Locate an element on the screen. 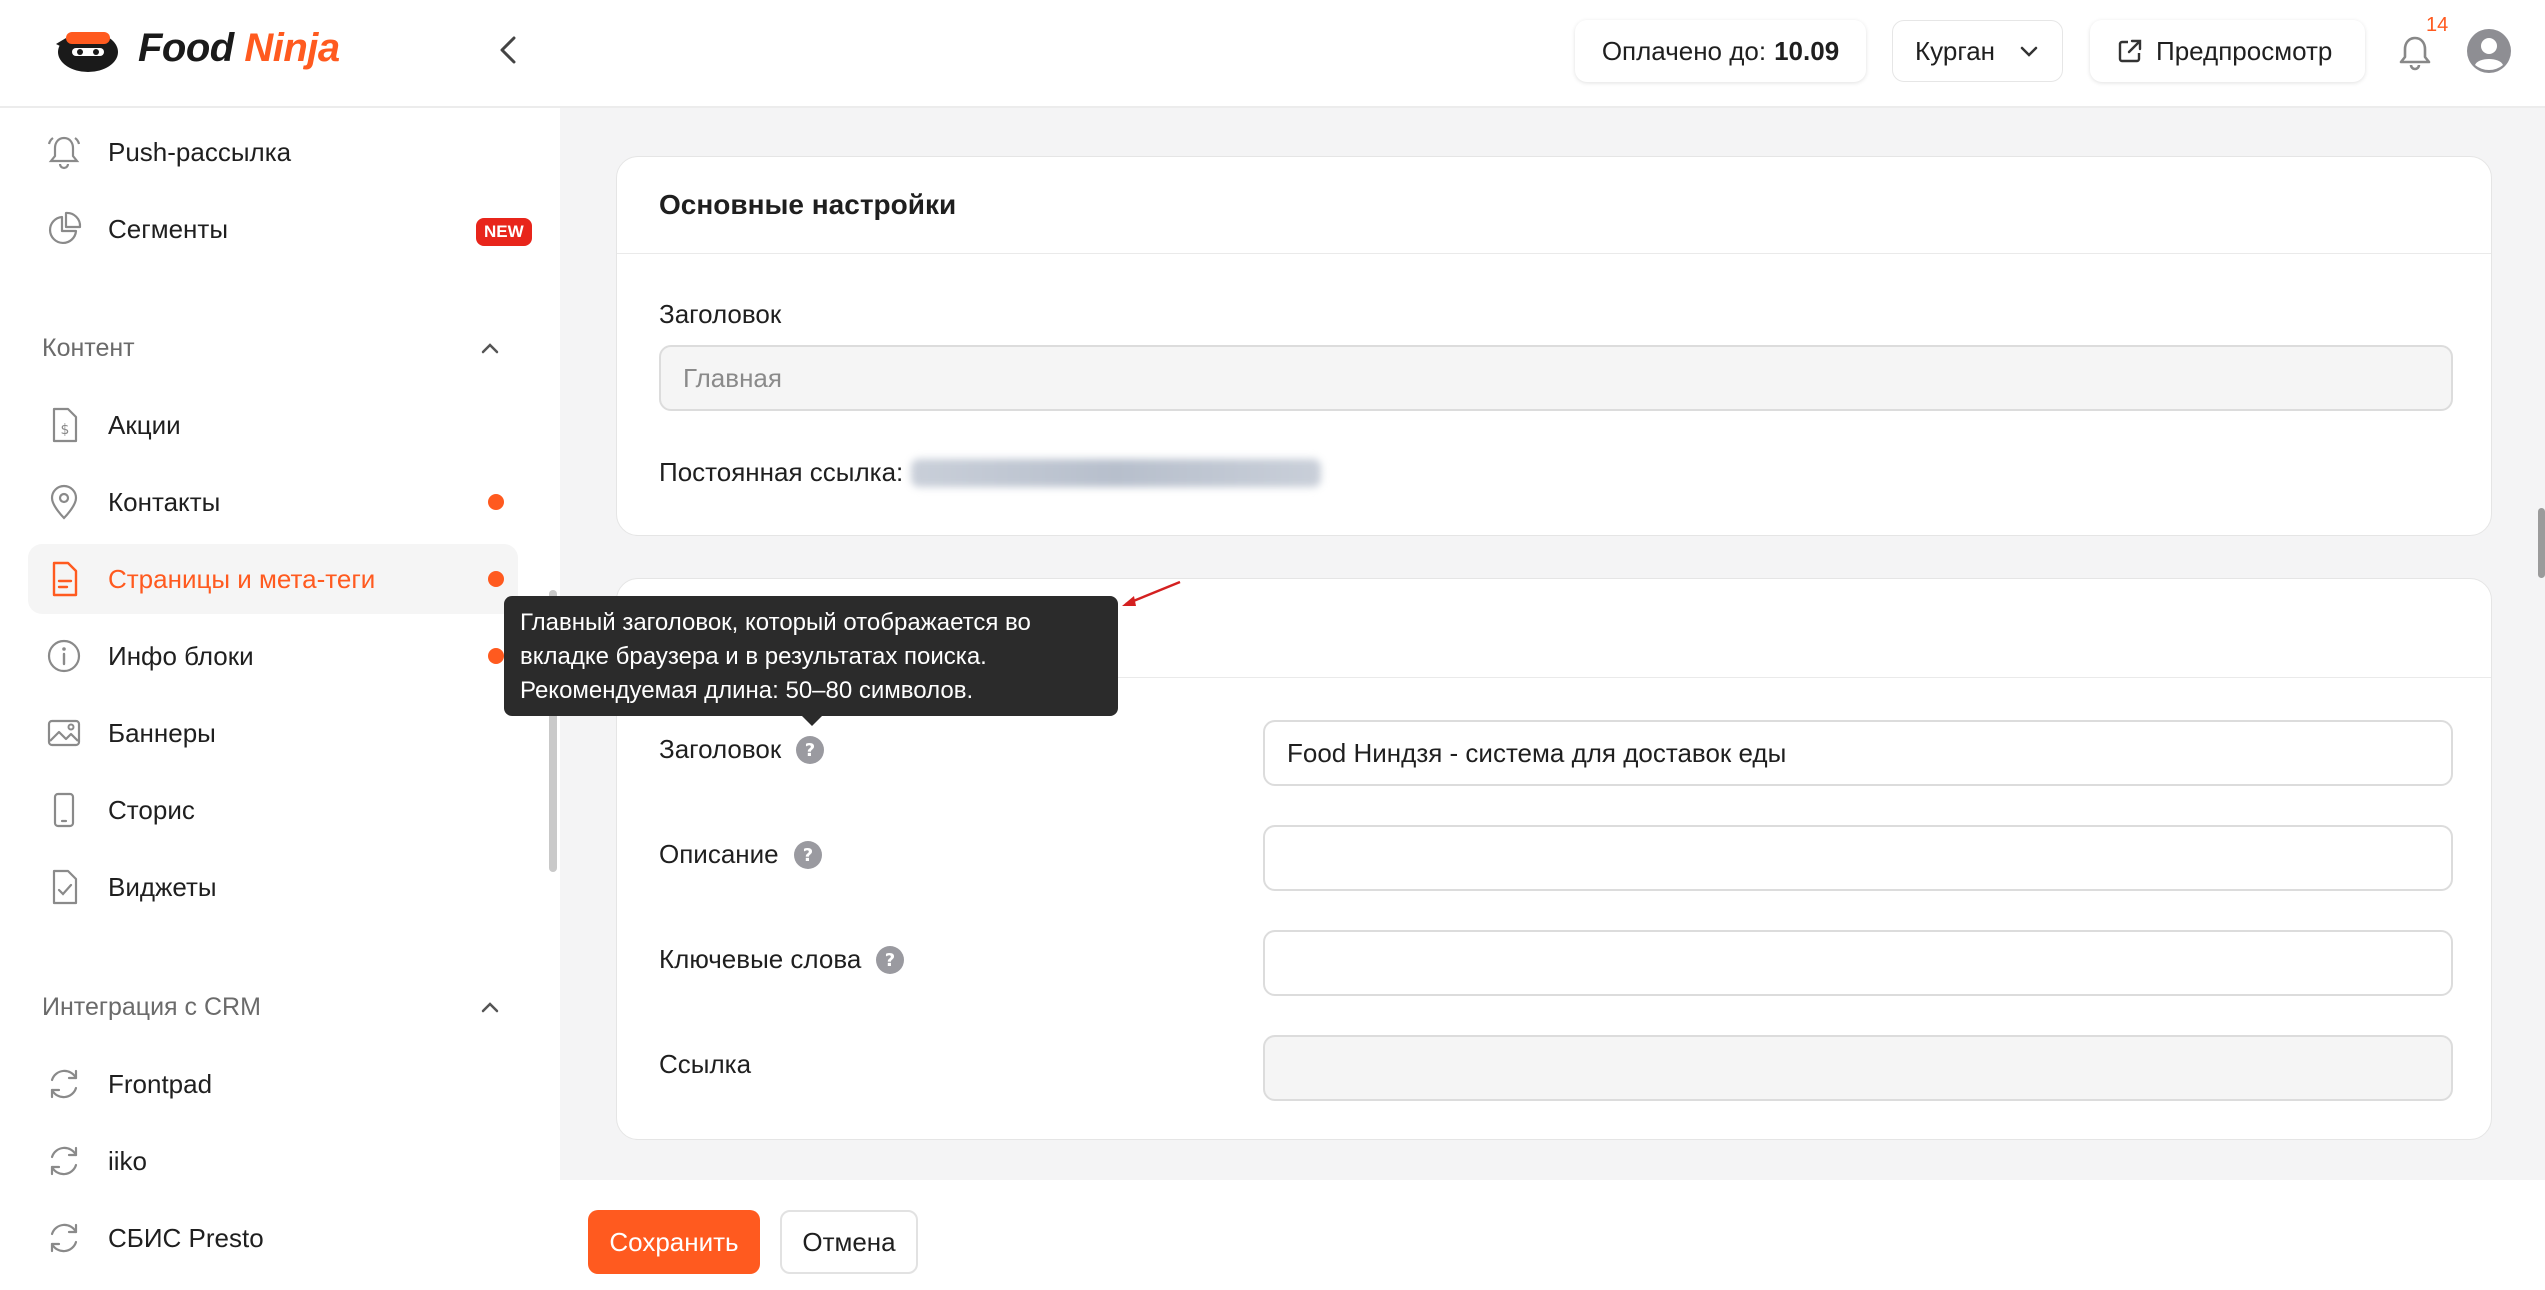 Image resolution: width=2545 pixels, height=1290 pixels. location-pin-icon is located at coordinates (64, 502).